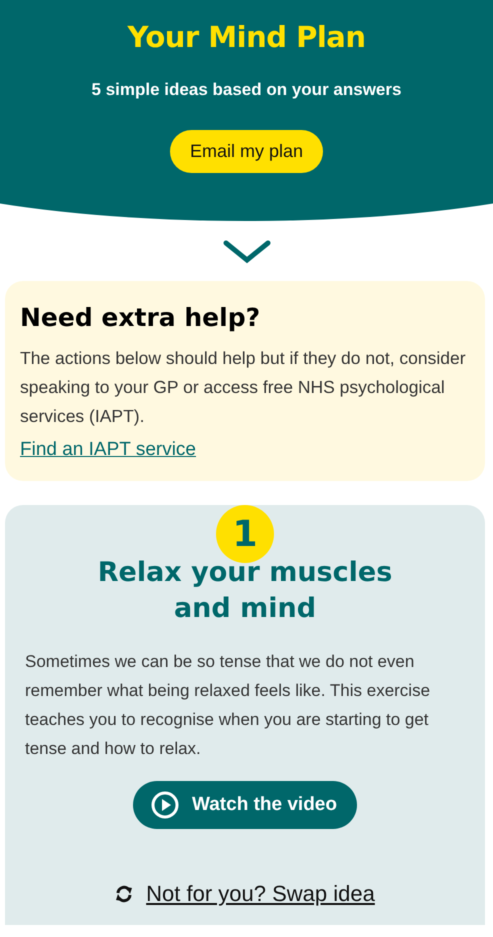 This screenshot has width=493, height=937. Describe the element at coordinates (124, 894) in the screenshot. I see `swap-icon` at that location.